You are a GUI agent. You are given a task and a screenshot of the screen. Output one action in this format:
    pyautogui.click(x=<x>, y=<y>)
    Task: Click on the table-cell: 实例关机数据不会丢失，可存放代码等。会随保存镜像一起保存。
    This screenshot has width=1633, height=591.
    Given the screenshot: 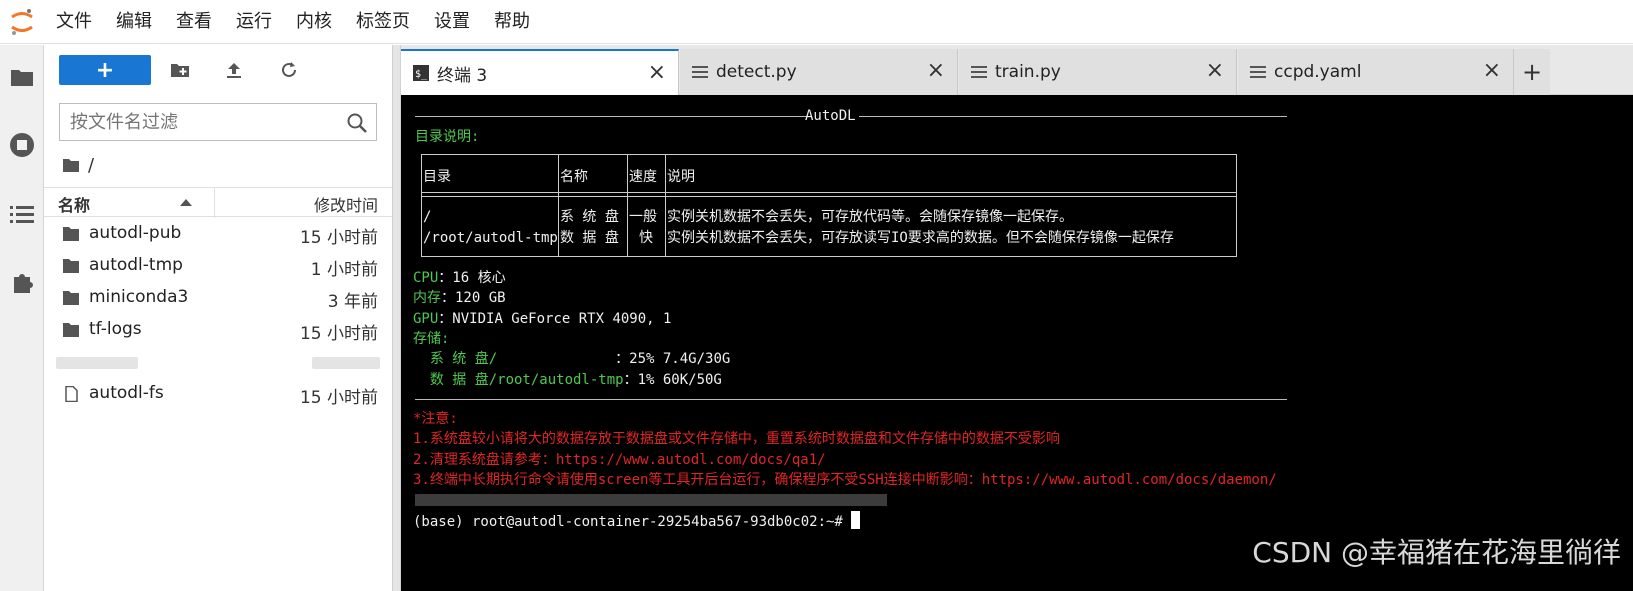 What is the action you would take?
    pyautogui.click(x=870, y=217)
    